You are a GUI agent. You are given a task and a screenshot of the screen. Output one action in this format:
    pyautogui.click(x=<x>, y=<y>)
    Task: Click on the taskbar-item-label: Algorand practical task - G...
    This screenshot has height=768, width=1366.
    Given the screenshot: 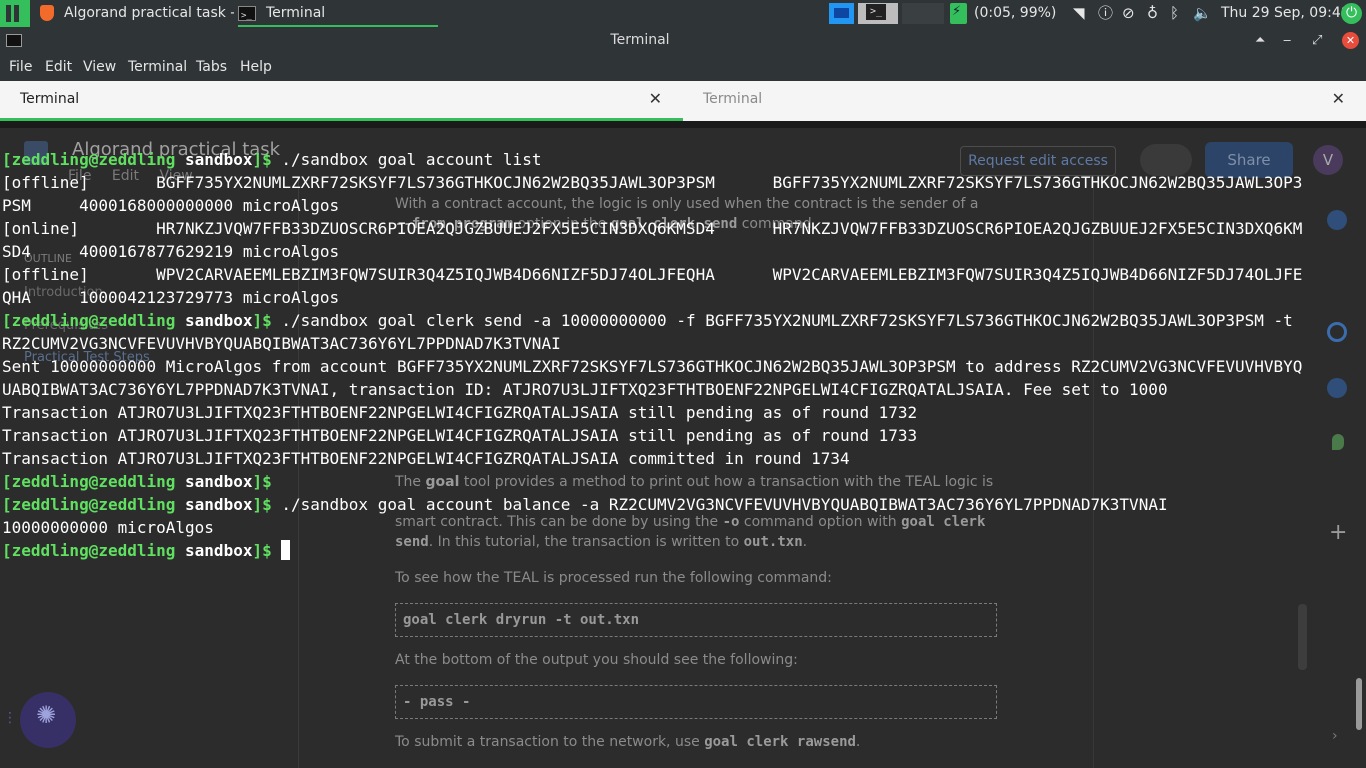 What is the action you would take?
    pyautogui.click(x=149, y=13)
    